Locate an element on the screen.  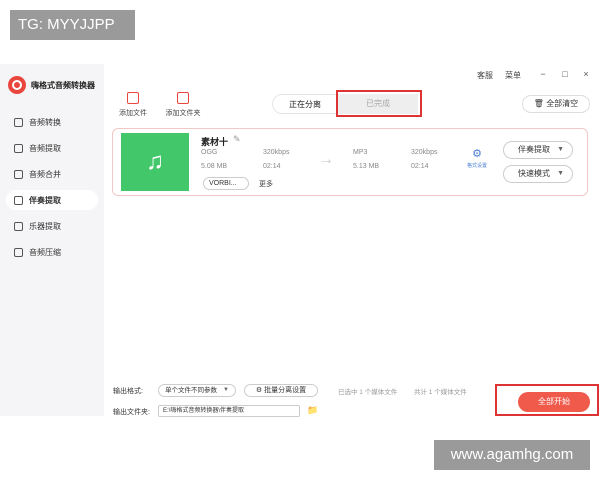
output-format-label: 输出格式: is located at coordinates (128, 391).